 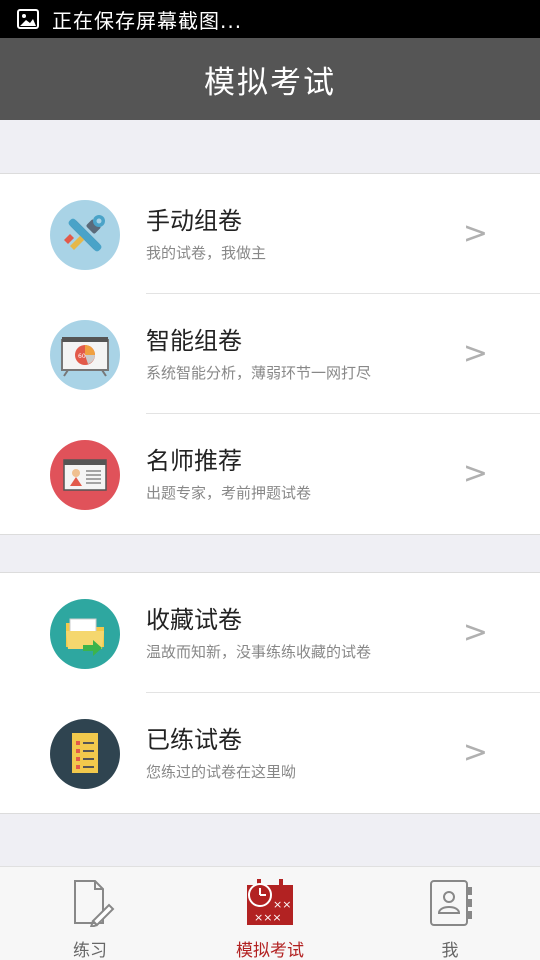 What do you see at coordinates (270, 633) in the screenshot?
I see `menu-item-favorite-papers: 收藏试卷 温故而知新，没事练练收藏的试卷 >` at bounding box center [270, 633].